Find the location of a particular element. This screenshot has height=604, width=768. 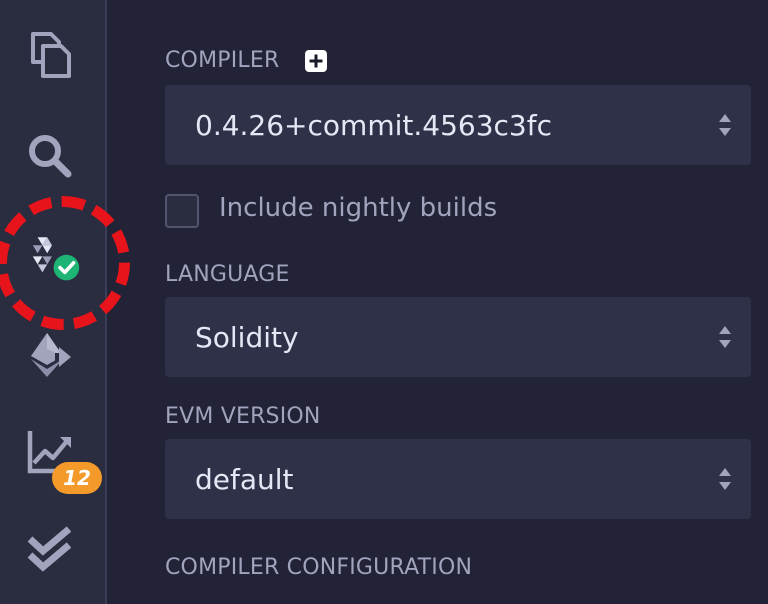

language-label: LANGUAGE is located at coordinates (227, 274).